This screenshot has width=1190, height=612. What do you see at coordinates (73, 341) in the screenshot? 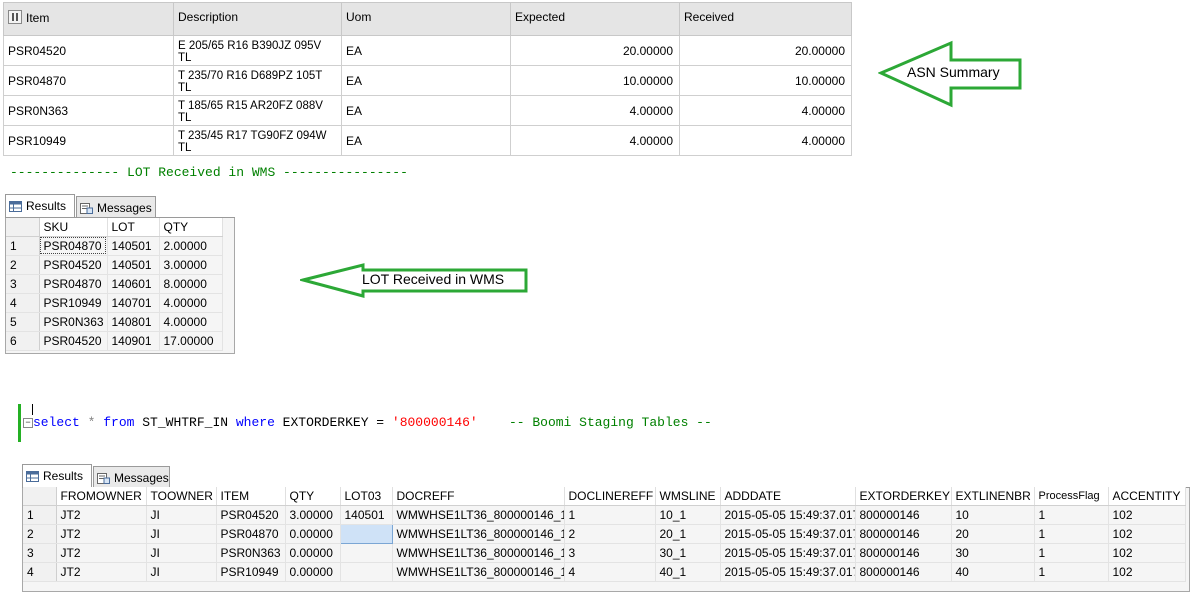
I see `lot-cell-sku: PSR04520` at bounding box center [73, 341].